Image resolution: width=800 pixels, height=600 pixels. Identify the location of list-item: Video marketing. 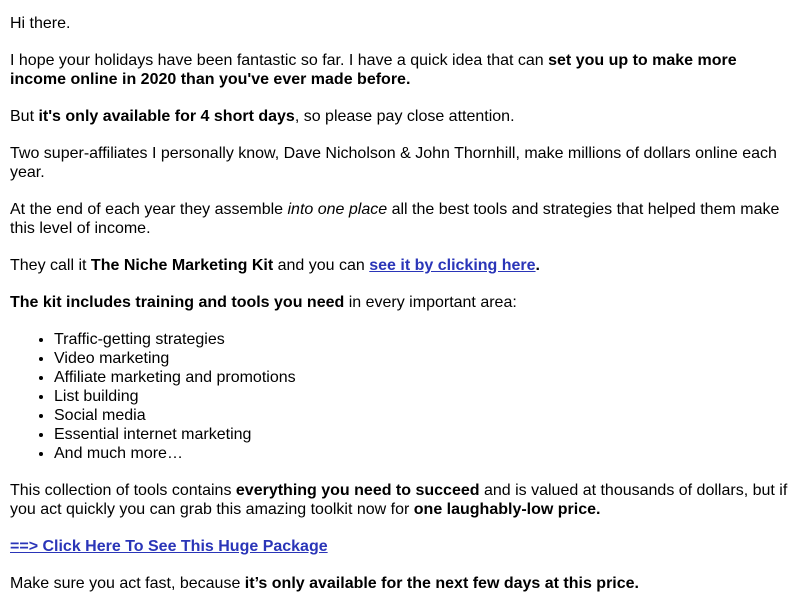
(422, 358).